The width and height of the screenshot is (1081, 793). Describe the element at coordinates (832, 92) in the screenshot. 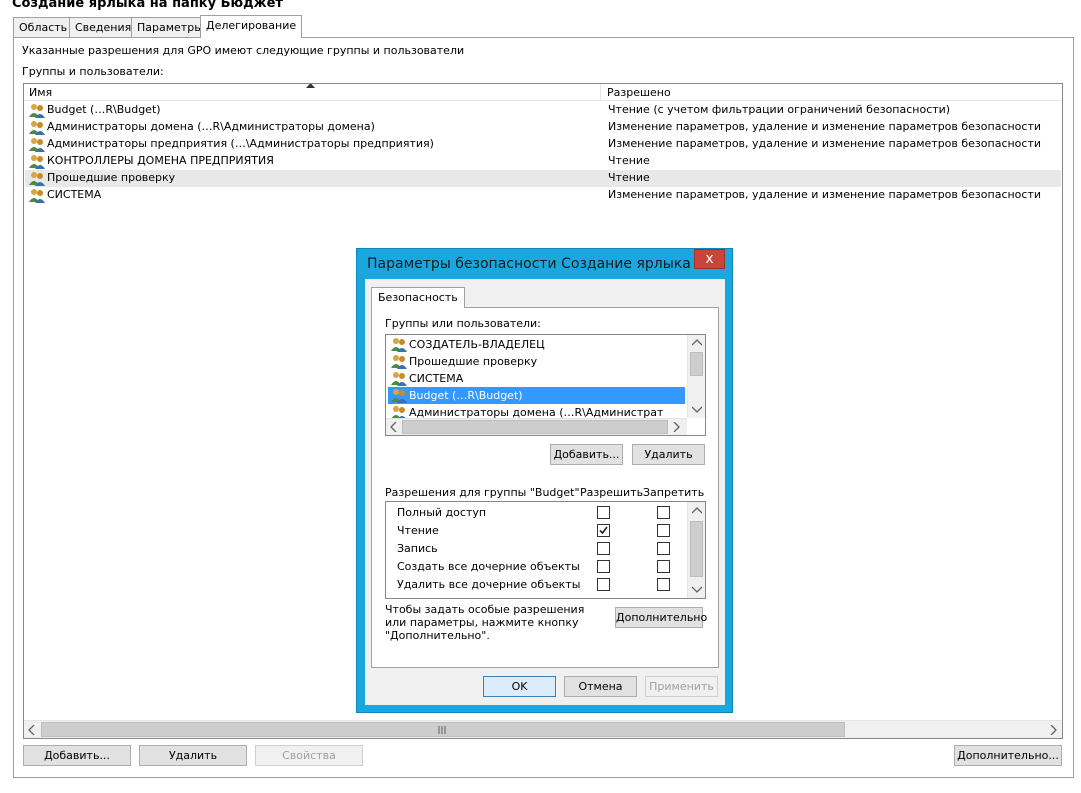

I see `column-header-permission: Разрешено` at that location.